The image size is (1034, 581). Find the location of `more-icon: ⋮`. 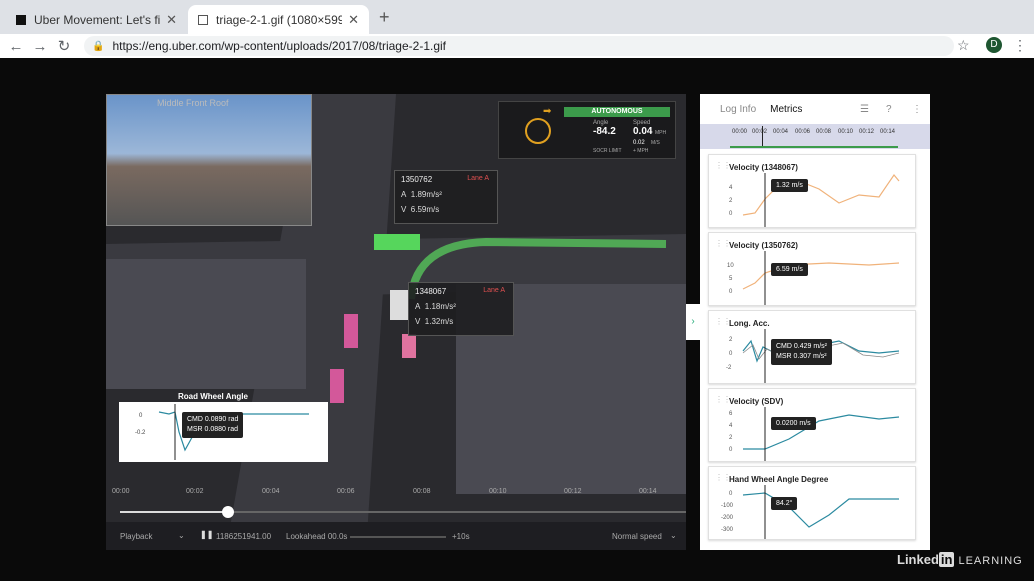

more-icon: ⋮ is located at coordinates (917, 109).